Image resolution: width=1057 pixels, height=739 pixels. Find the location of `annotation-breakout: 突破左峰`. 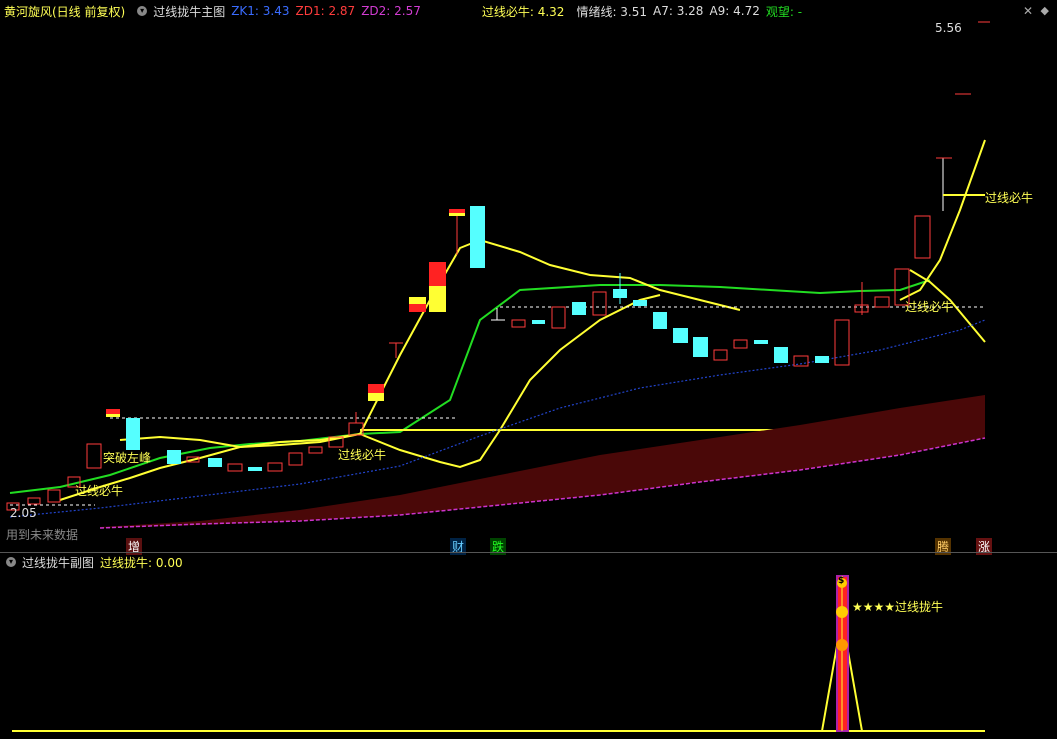

annotation-breakout: 突破左峰 is located at coordinates (127, 458).